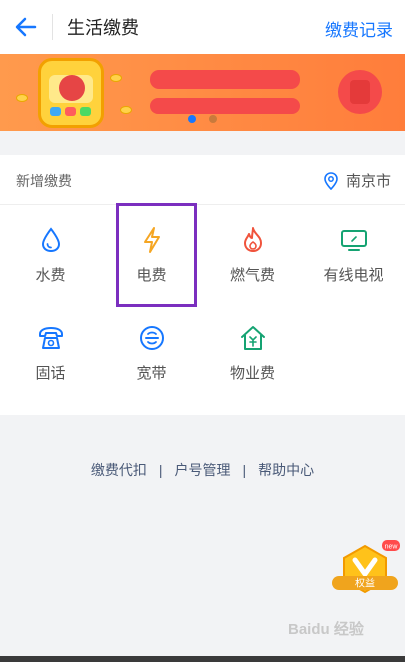 The width and height of the screenshot is (405, 662). I want to click on help-center-link: 帮助中心, so click(286, 470).